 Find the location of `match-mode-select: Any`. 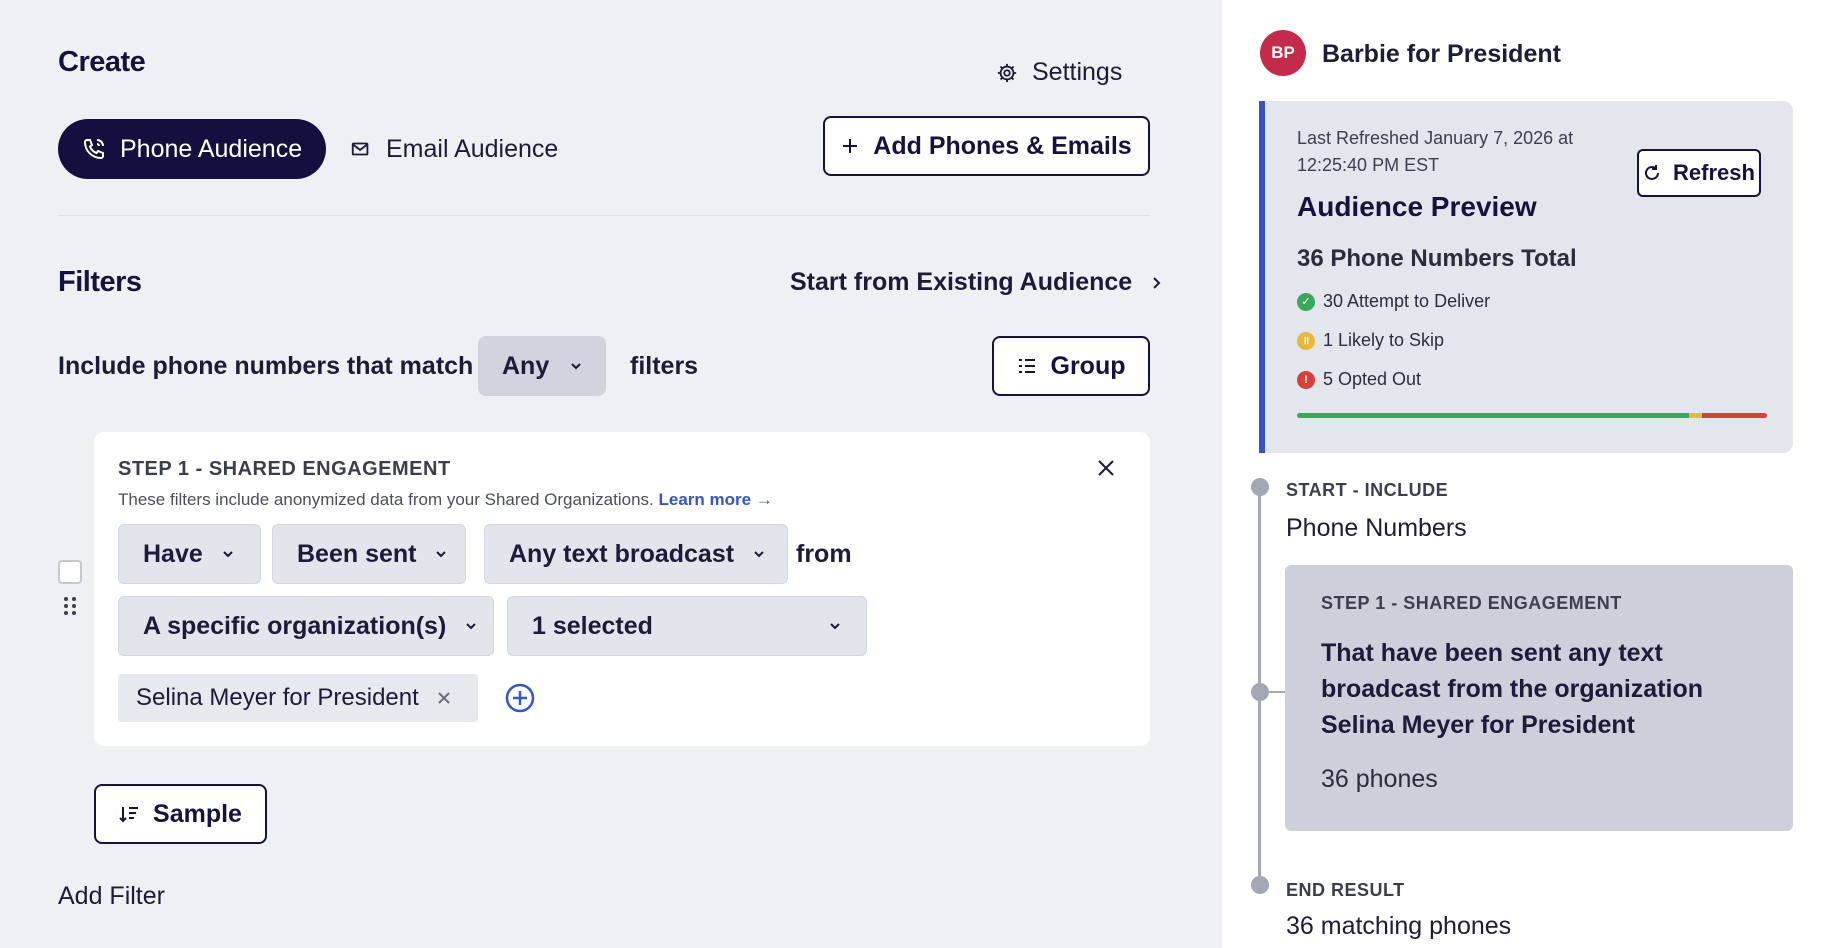

match-mode-select: Any is located at coordinates (542, 366).